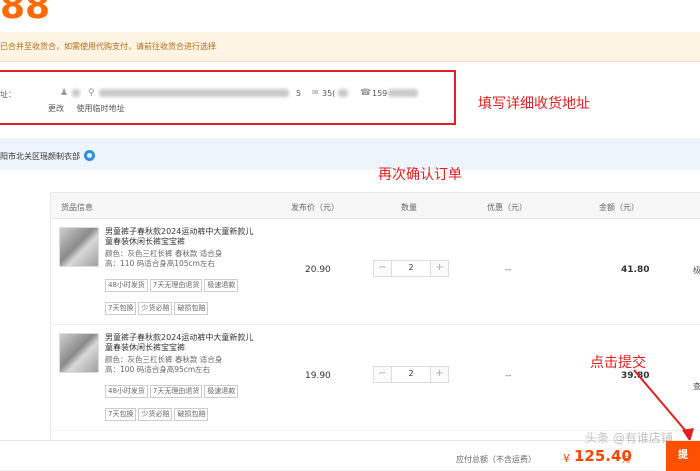  I want to click on product-attr-line-2: 高：100 码适合身高95cm左右, so click(158, 369).